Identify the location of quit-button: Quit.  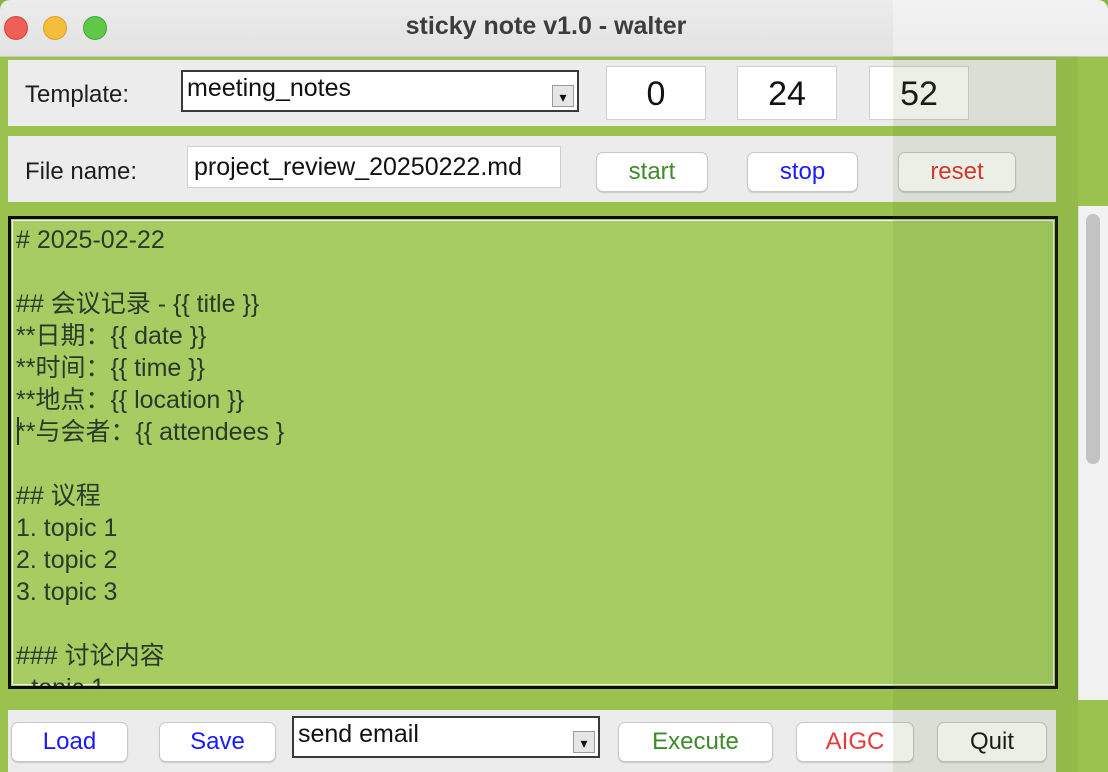
(992, 742).